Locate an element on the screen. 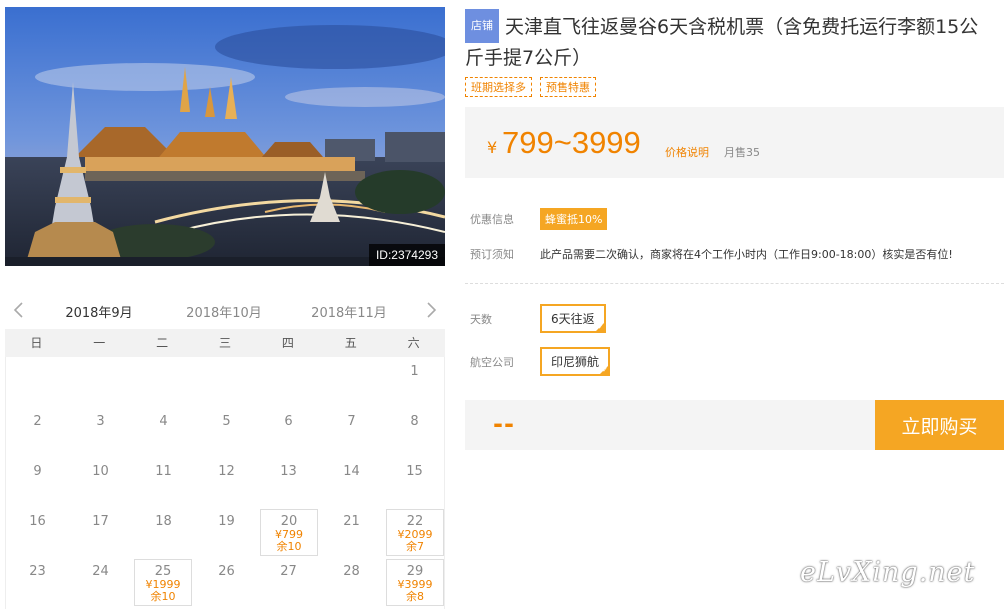 Image resolution: width=1004 pixels, height=609 pixels. monthly-sales: 月售35 is located at coordinates (742, 152).